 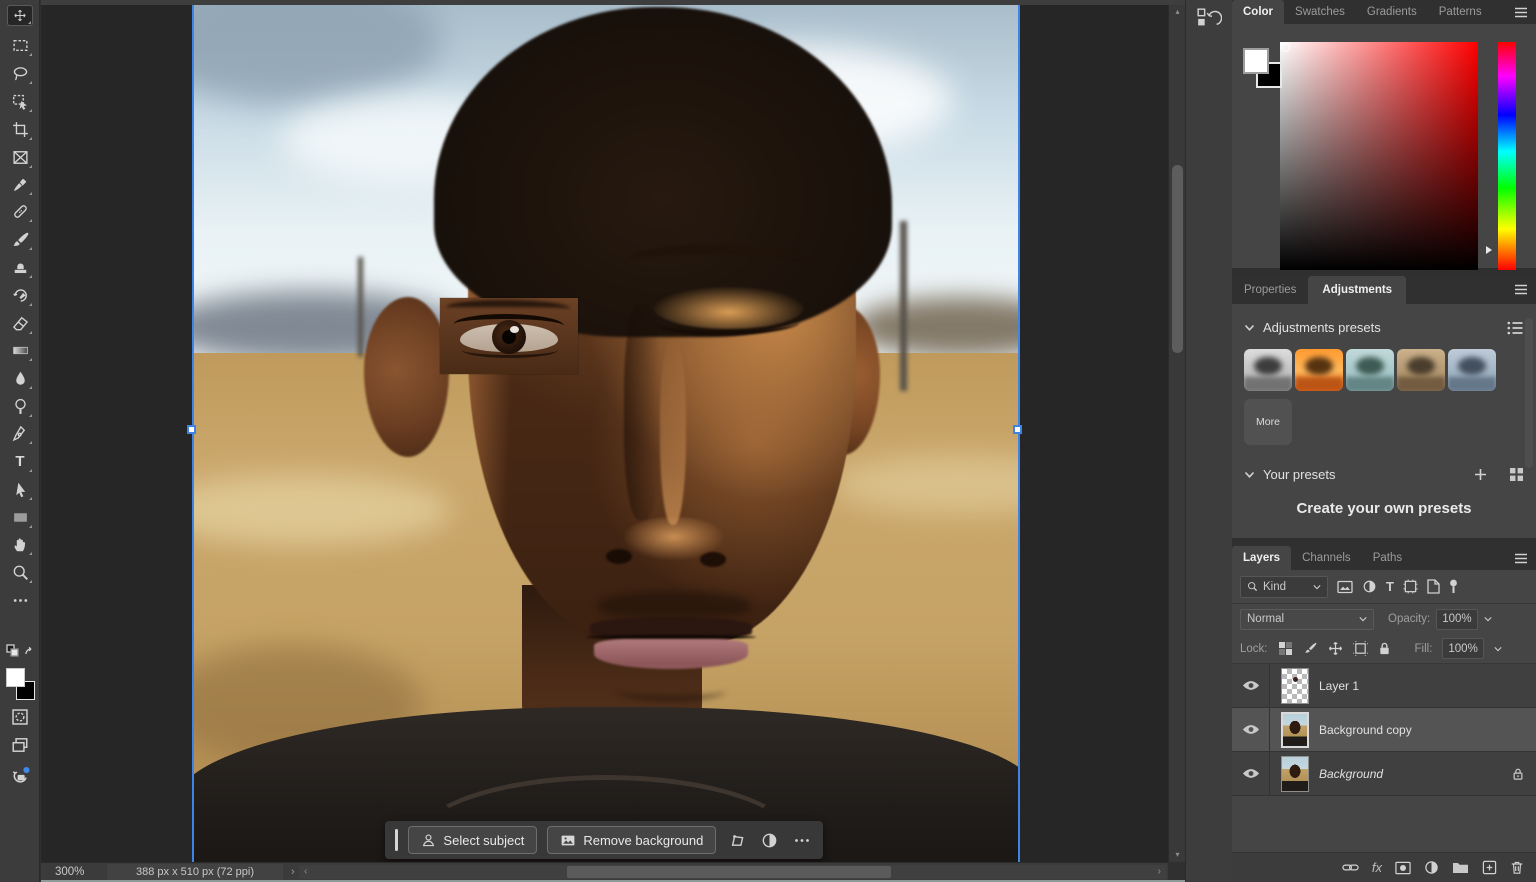 I want to click on quick-mask-button, so click(x=20, y=717).